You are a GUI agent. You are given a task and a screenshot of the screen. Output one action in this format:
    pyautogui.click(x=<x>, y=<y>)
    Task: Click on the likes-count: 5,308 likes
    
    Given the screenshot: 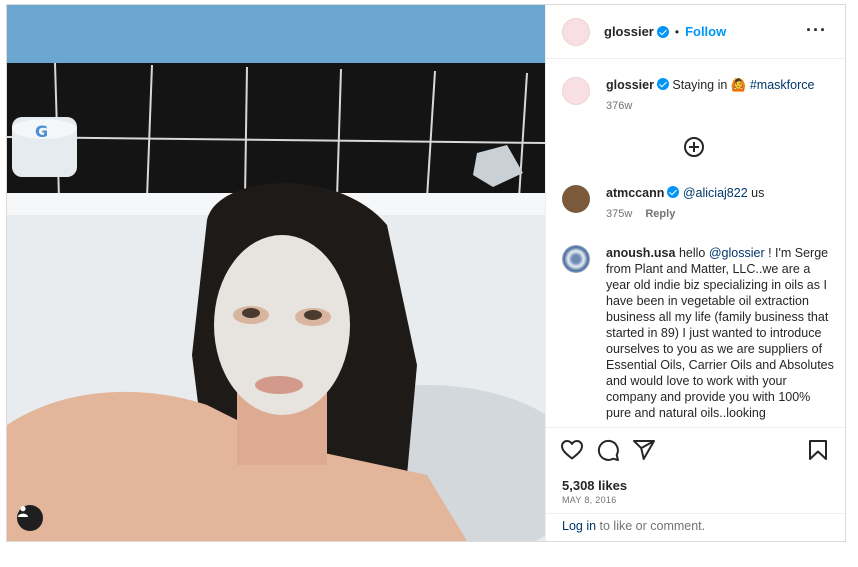 What is the action you would take?
    pyautogui.click(x=594, y=485)
    